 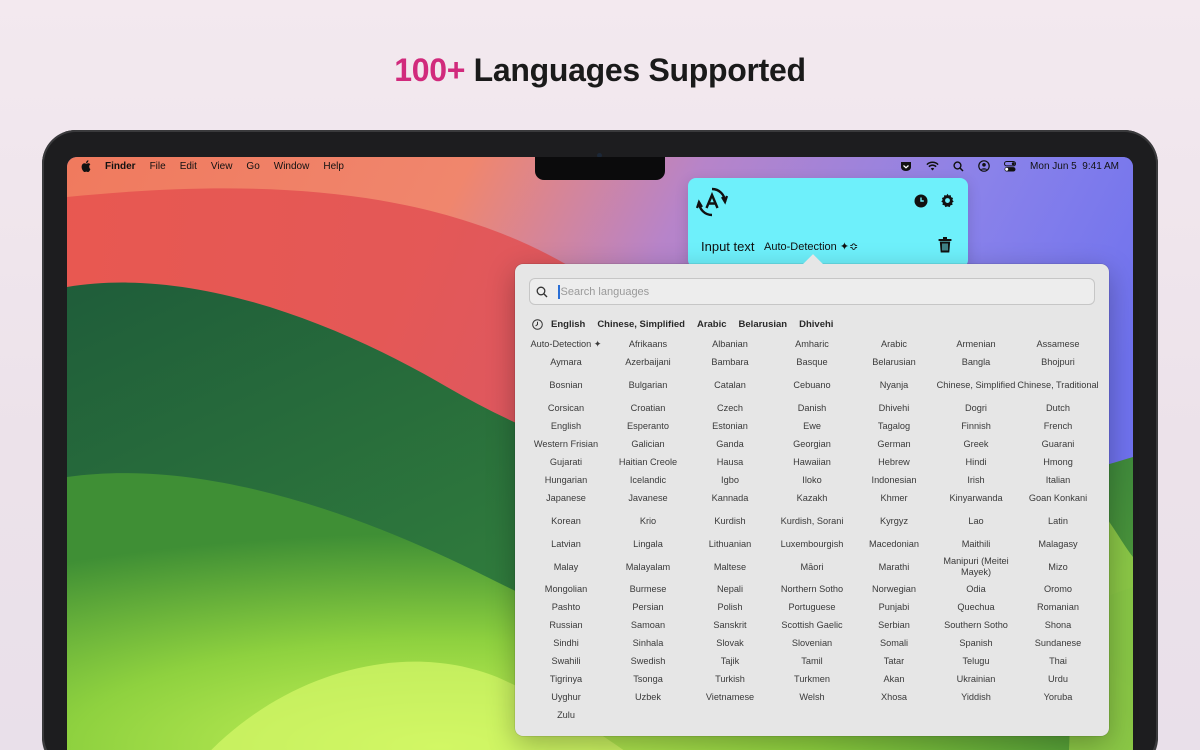 I want to click on language-option: Corsican, so click(x=566, y=409).